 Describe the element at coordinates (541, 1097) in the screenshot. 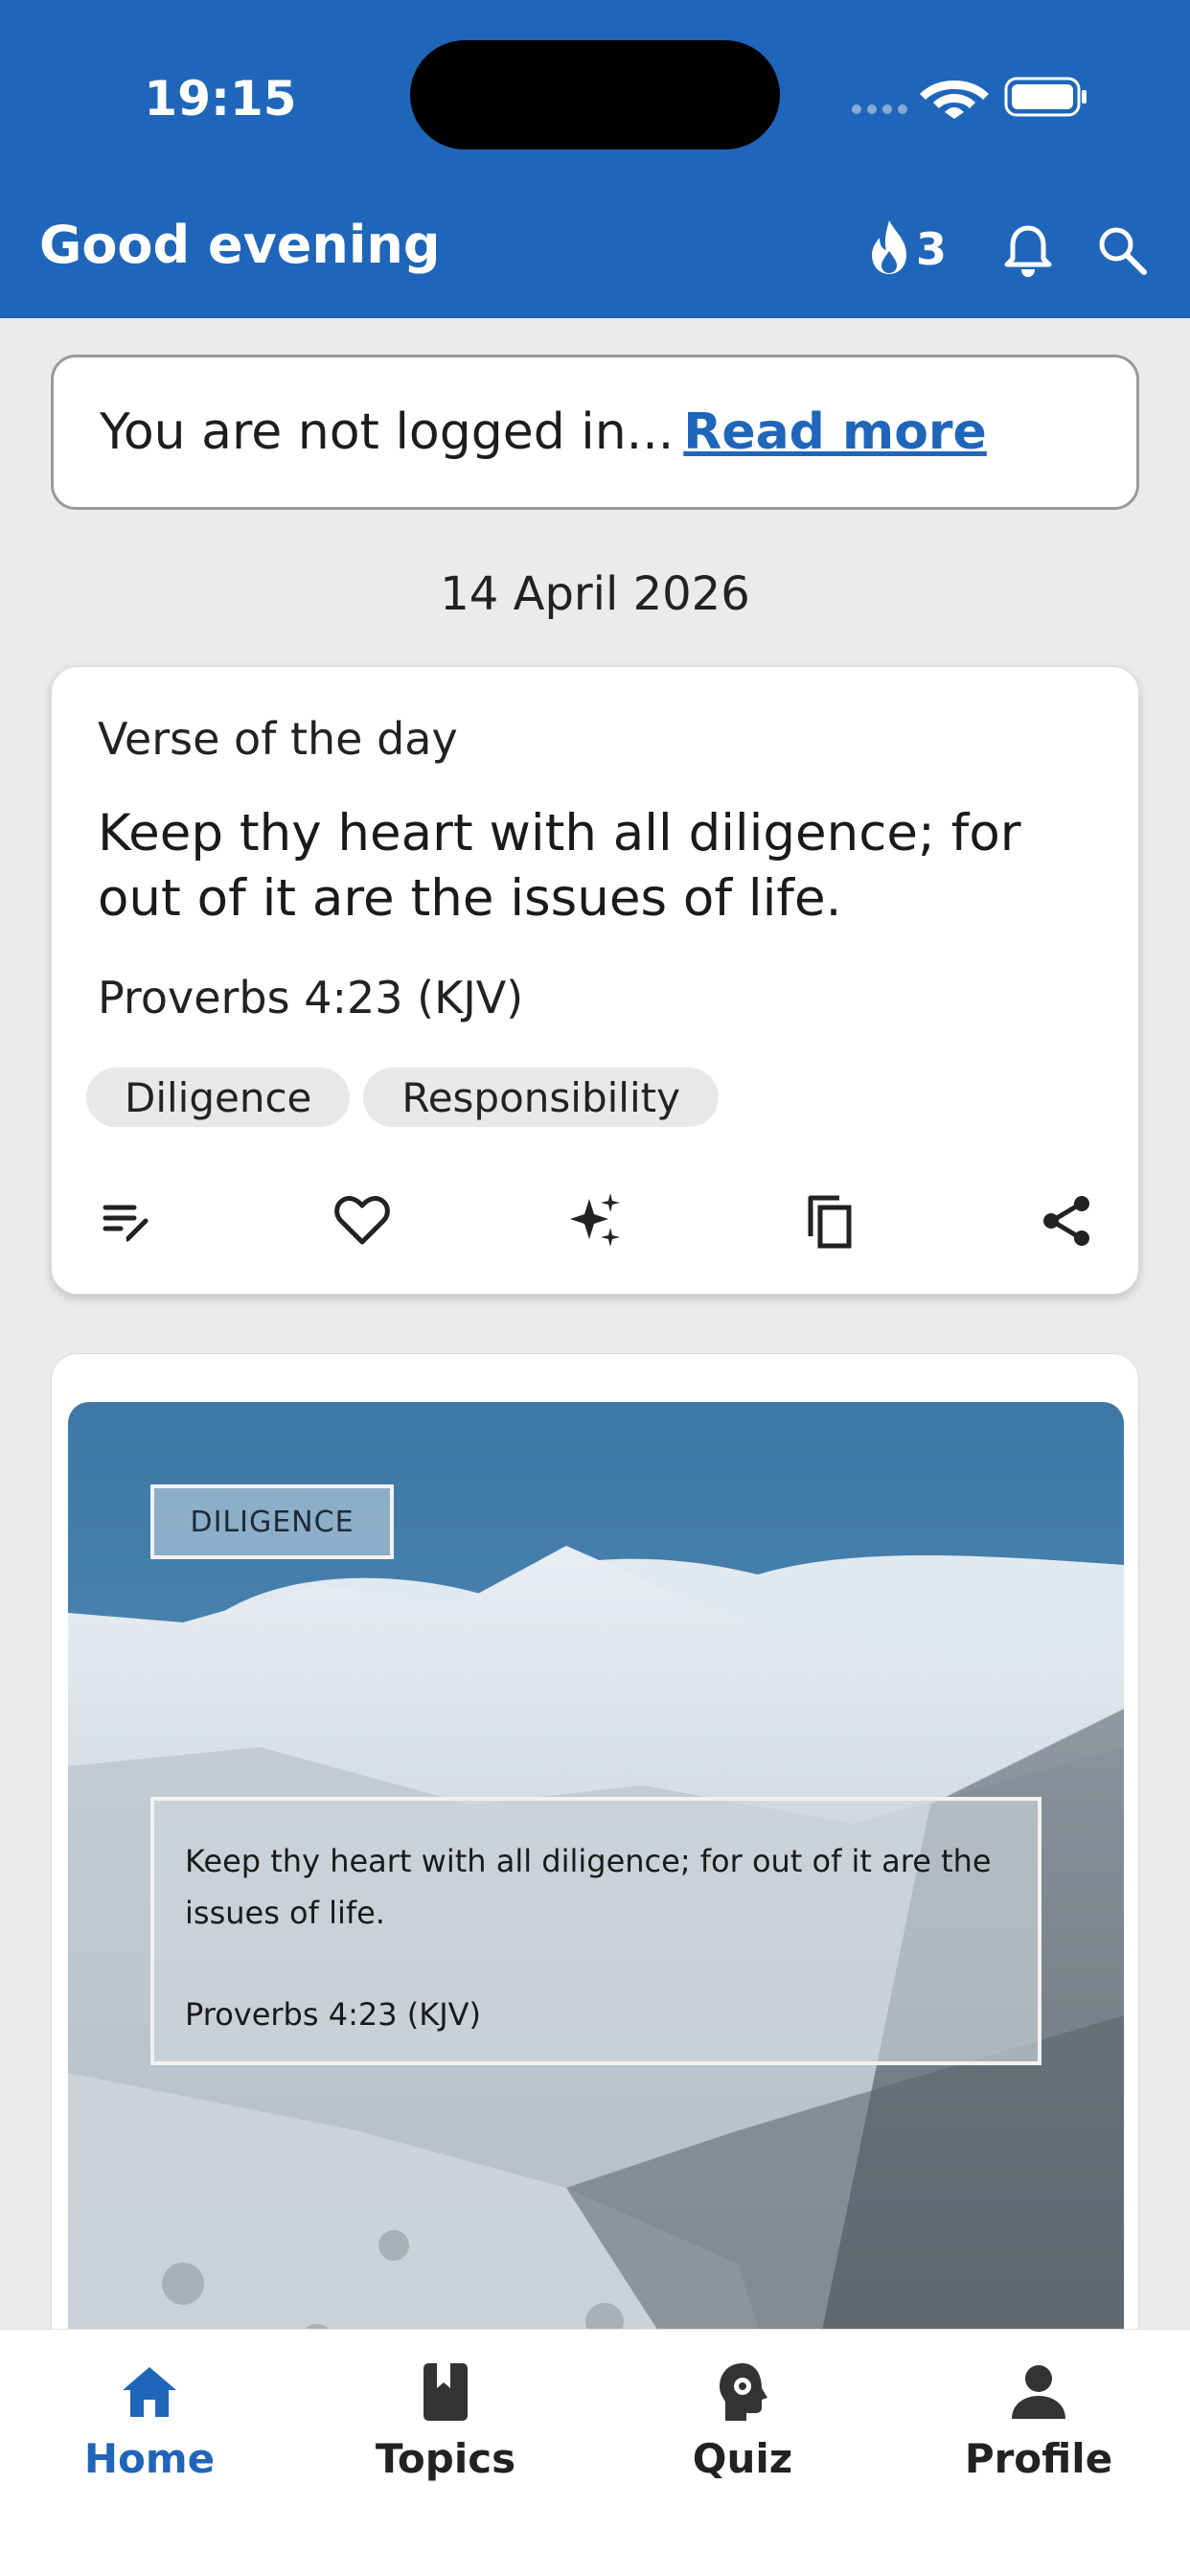

I see `tag-chip-responsibility: Responsibility` at that location.